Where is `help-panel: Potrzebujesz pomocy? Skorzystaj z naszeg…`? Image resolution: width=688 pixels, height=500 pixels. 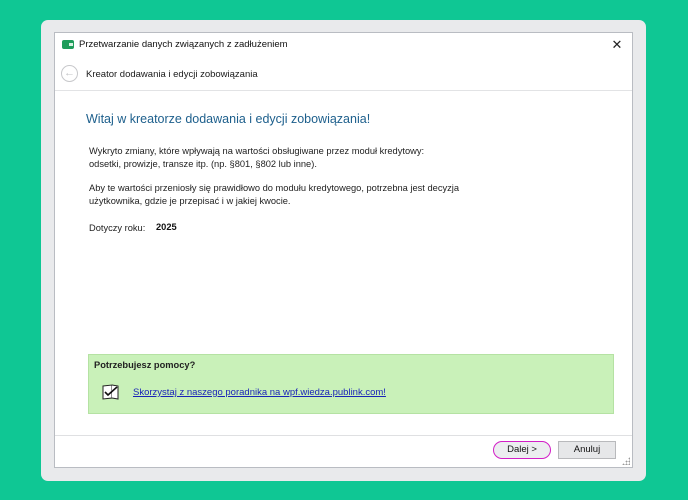 help-panel: Potrzebujesz pomocy? Skorzystaj z naszeg… is located at coordinates (351, 384).